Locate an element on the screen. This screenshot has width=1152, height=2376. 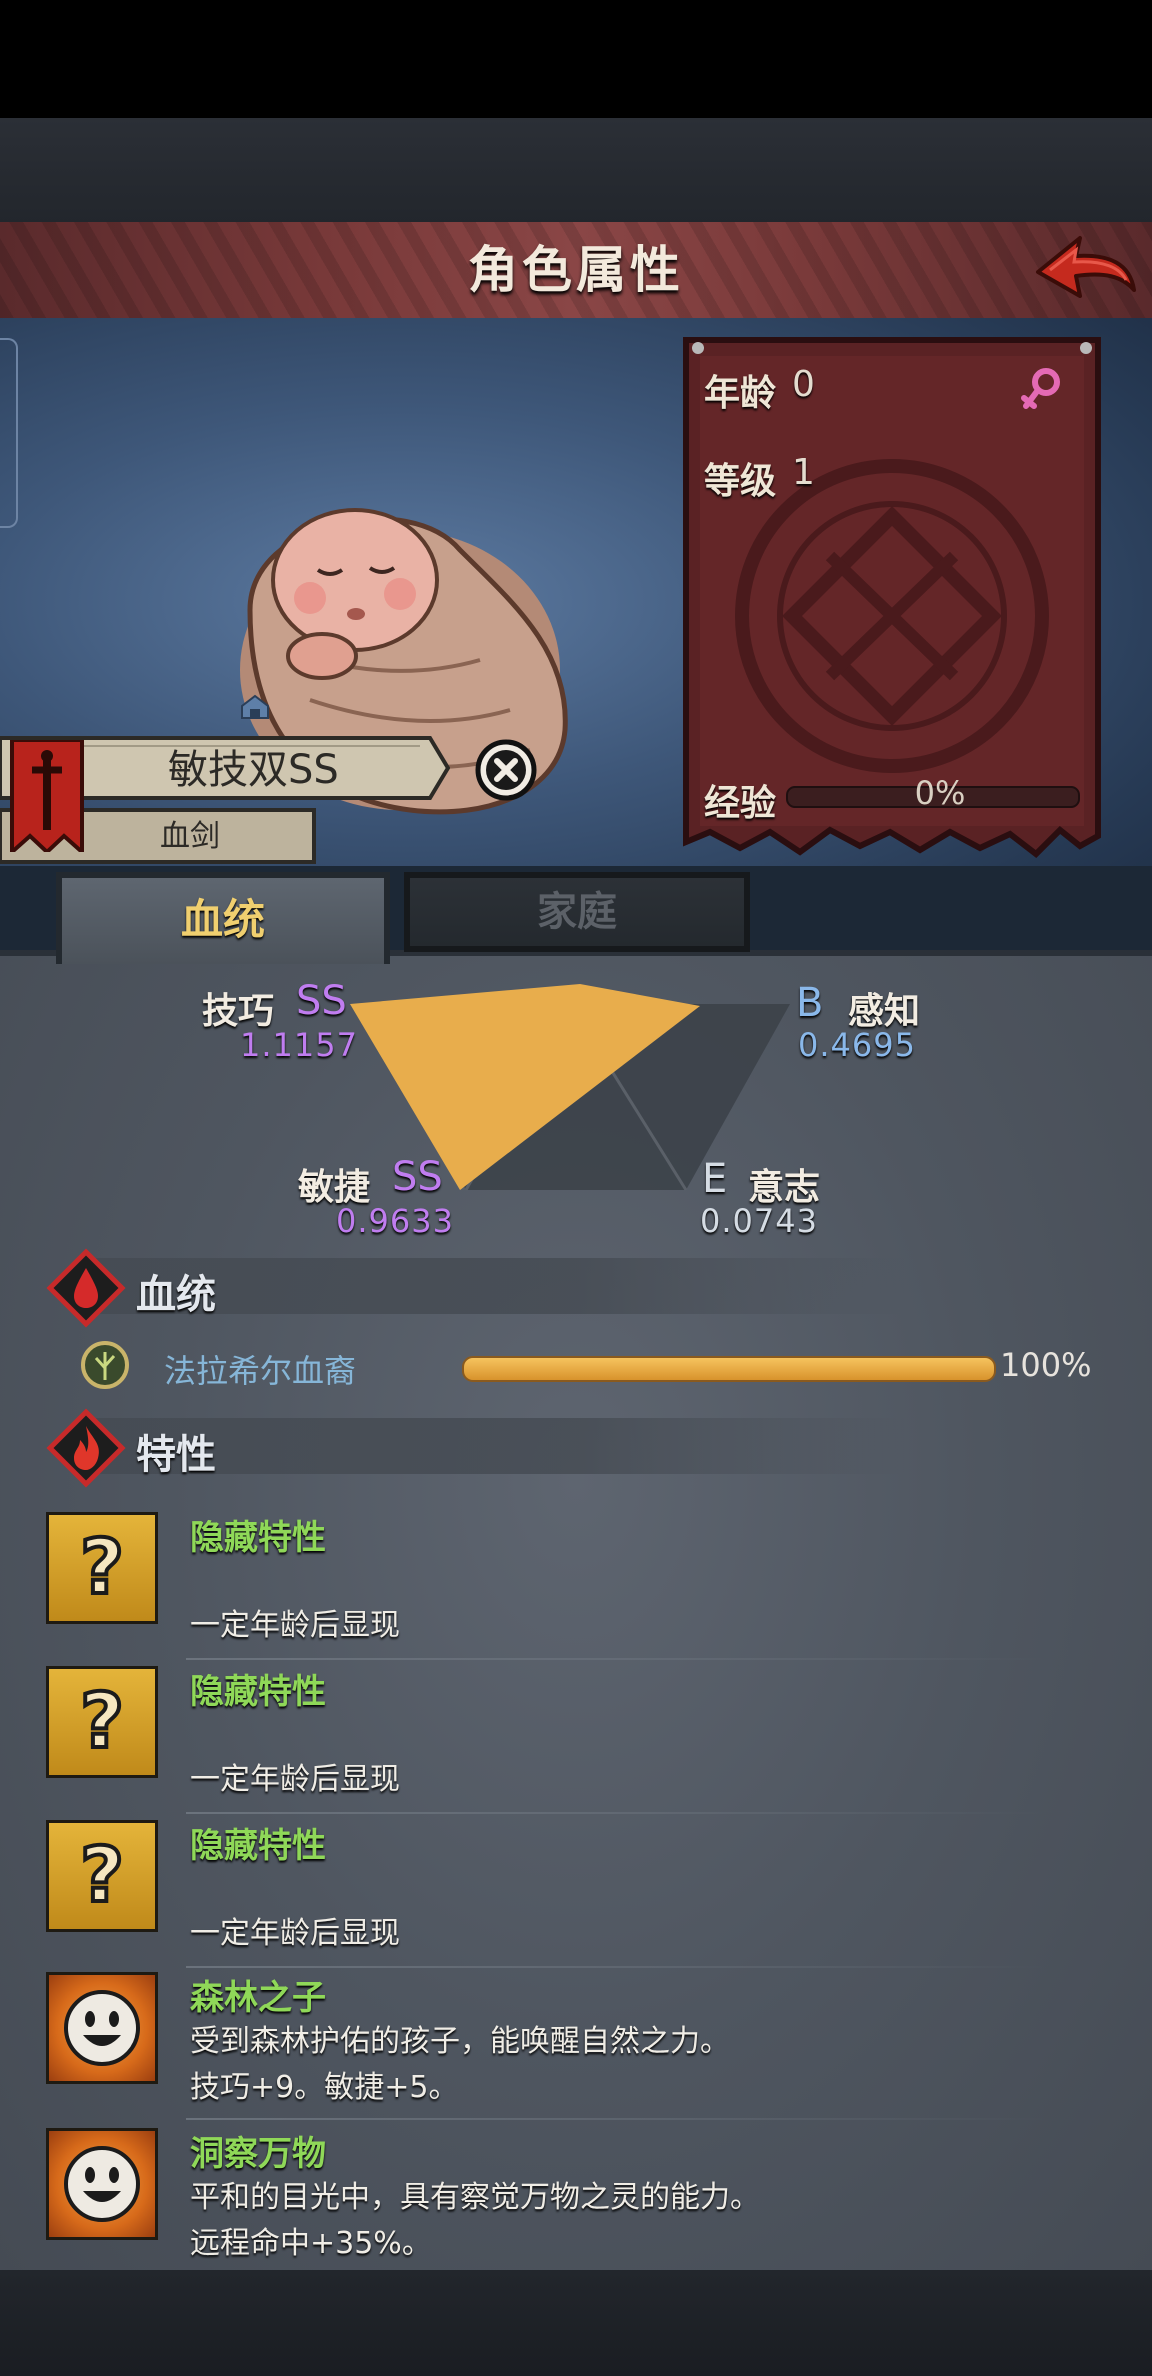
trait-row: 洞察万物 平和的目光中，具有察觉万物之灵的能力。 远程命中+35%。 is located at coordinates (566, 2201).